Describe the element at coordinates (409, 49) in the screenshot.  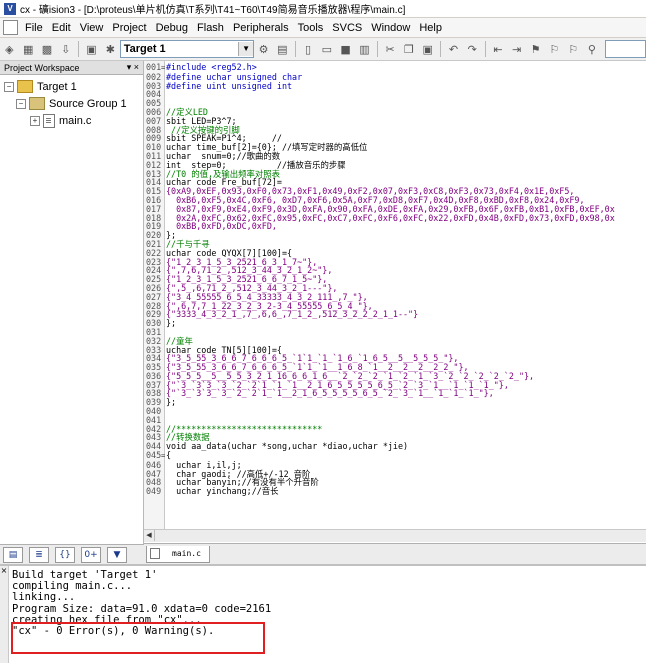
I see `copy-icon: ❐` at that location.